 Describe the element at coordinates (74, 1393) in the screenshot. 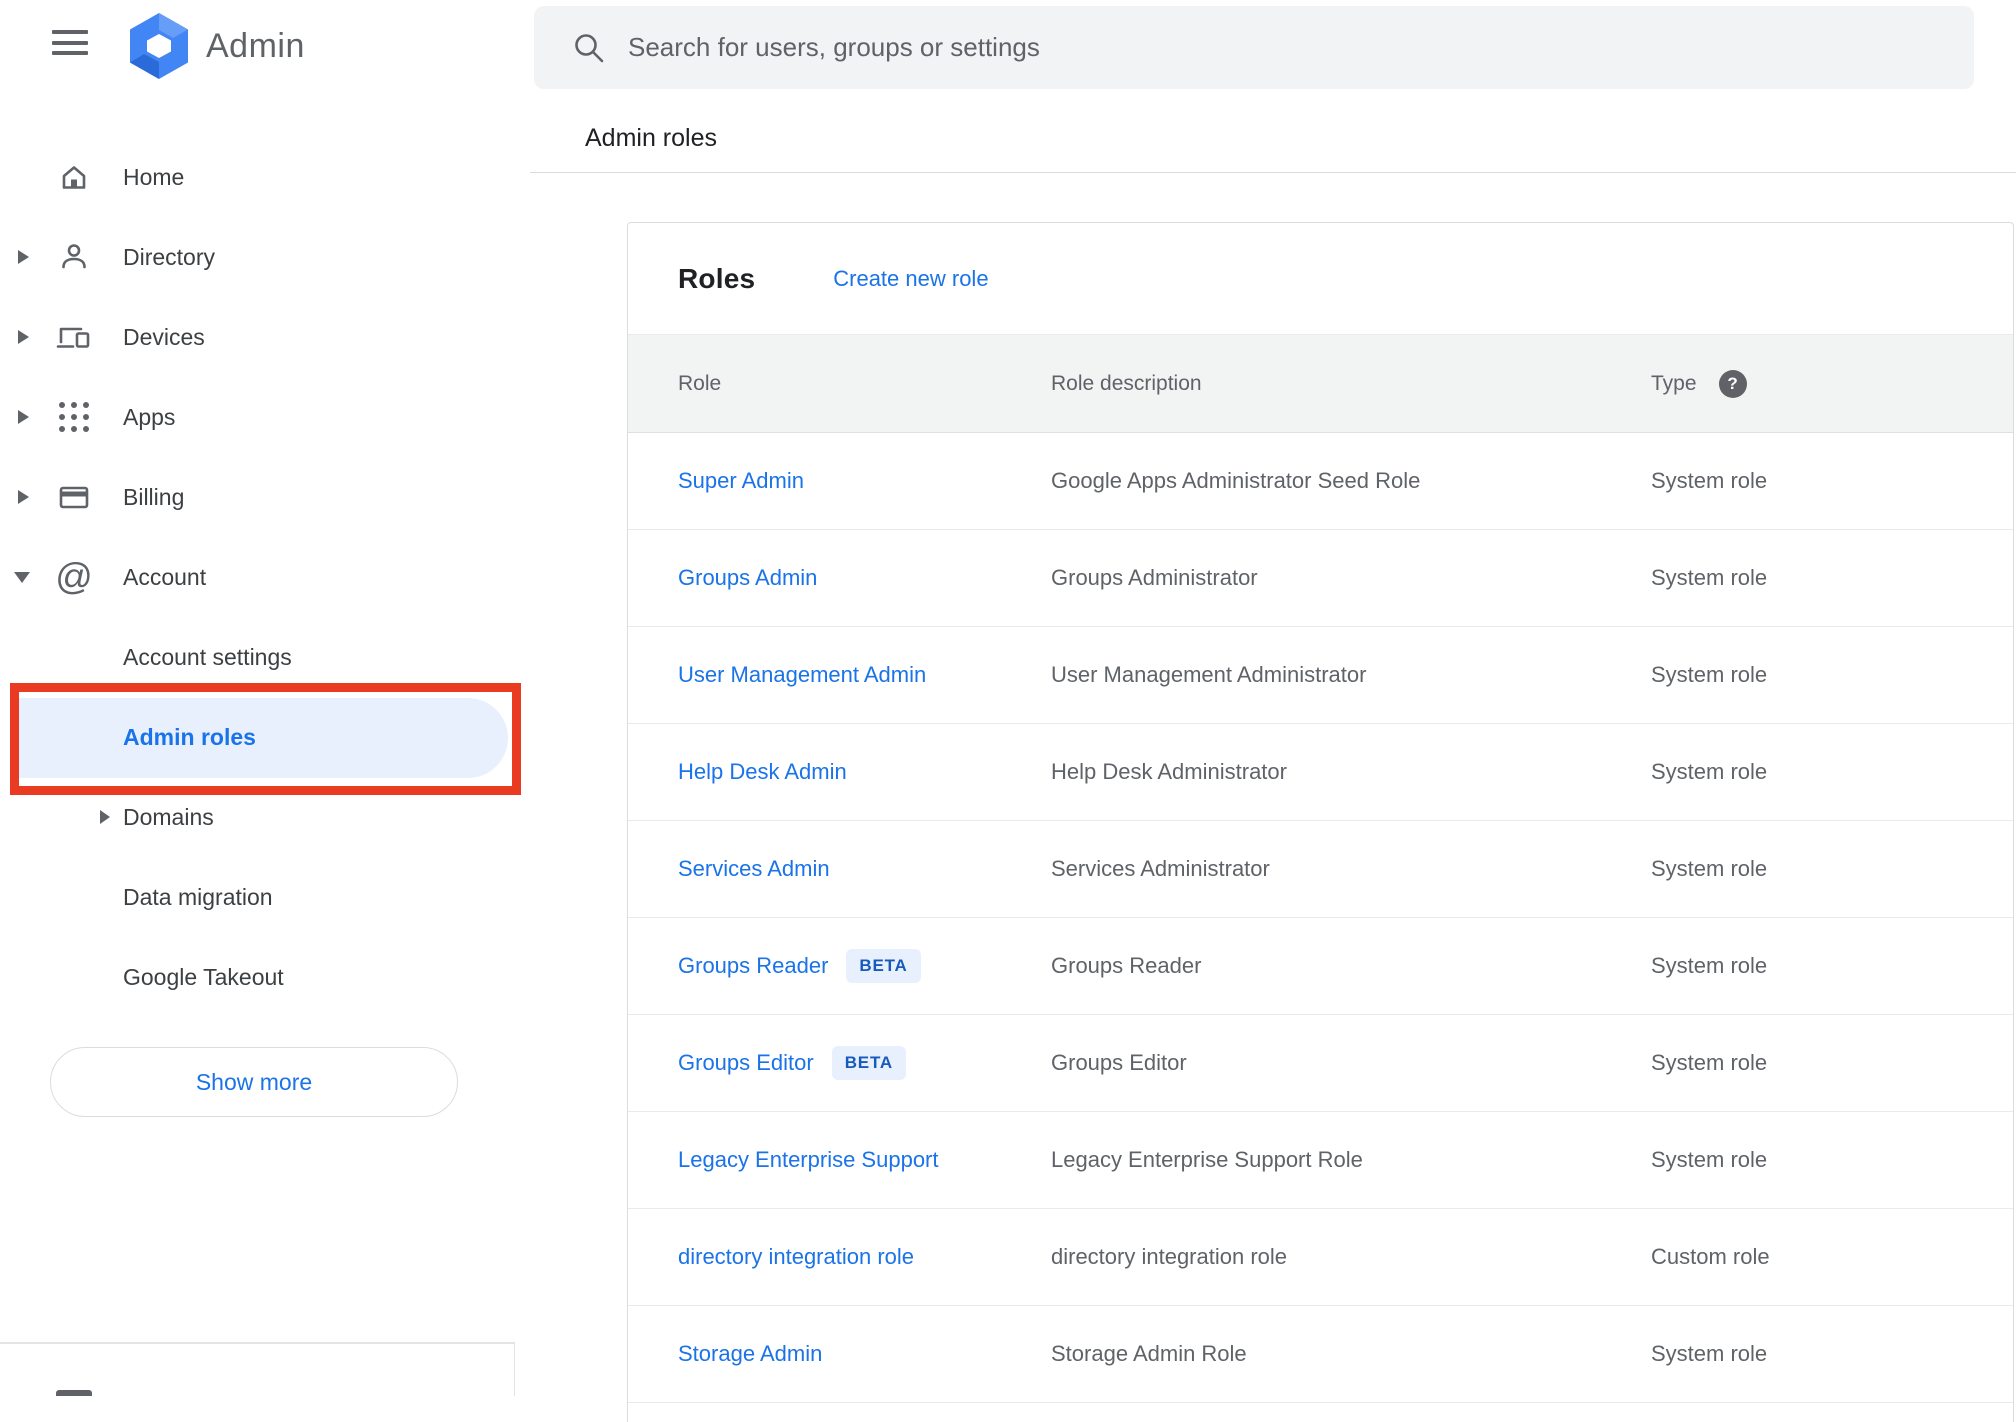

I see `clipped-bottom-icon` at that location.